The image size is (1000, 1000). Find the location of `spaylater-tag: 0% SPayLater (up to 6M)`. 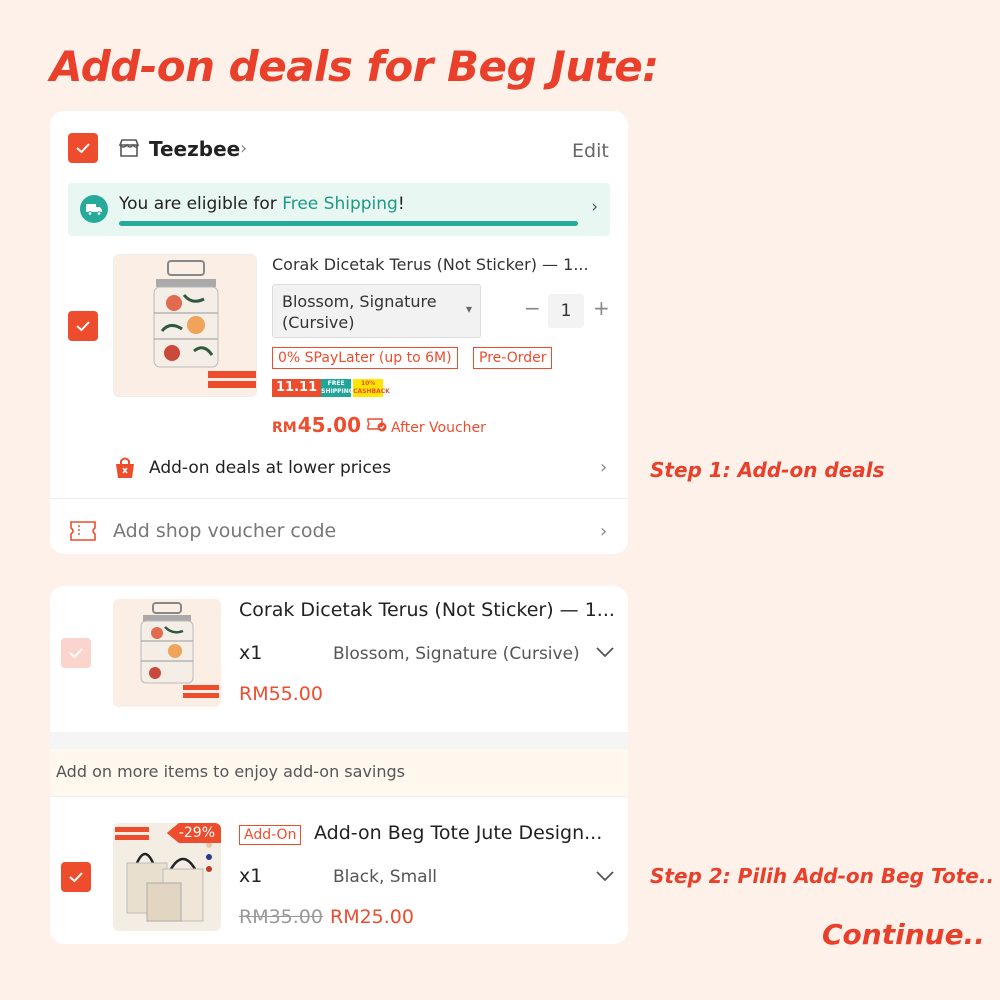

spaylater-tag: 0% SPayLater (up to 6M) is located at coordinates (365, 358).